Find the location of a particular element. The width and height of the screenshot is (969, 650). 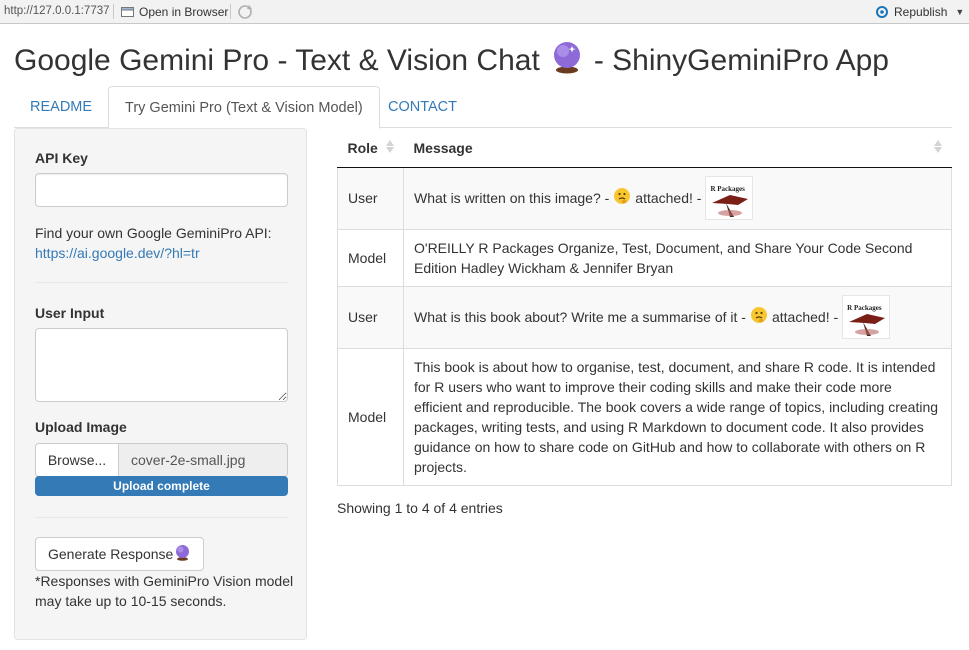

title-text: Google Gemini Pro - Text & Vision Chat is located at coordinates (277, 60).